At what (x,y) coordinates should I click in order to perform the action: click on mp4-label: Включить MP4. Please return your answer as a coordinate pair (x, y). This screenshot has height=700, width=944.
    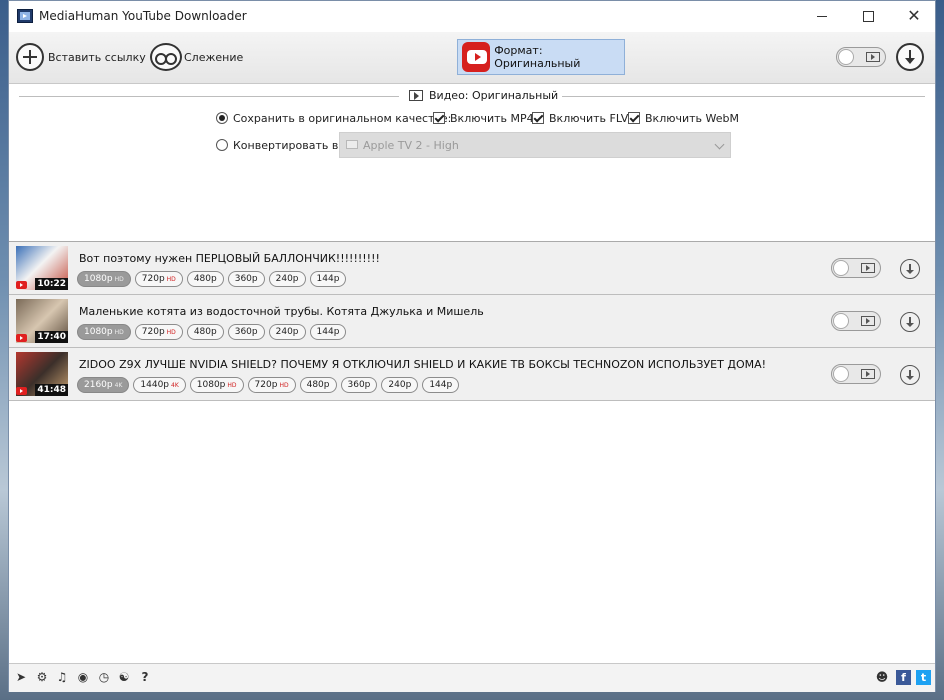
    Looking at the image, I should click on (492, 118).